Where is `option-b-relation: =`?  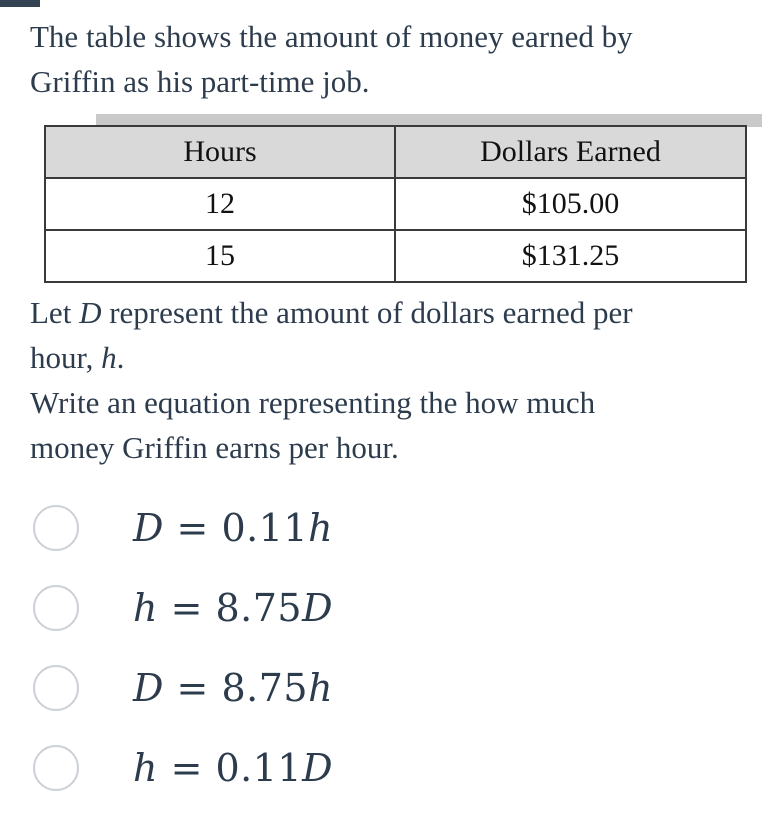
option-b-relation: = is located at coordinates (186, 608).